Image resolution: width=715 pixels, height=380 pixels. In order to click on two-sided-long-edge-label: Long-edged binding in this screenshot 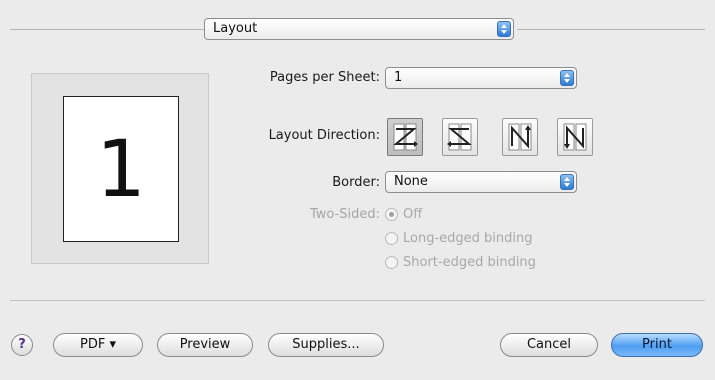, I will do `click(468, 238)`.